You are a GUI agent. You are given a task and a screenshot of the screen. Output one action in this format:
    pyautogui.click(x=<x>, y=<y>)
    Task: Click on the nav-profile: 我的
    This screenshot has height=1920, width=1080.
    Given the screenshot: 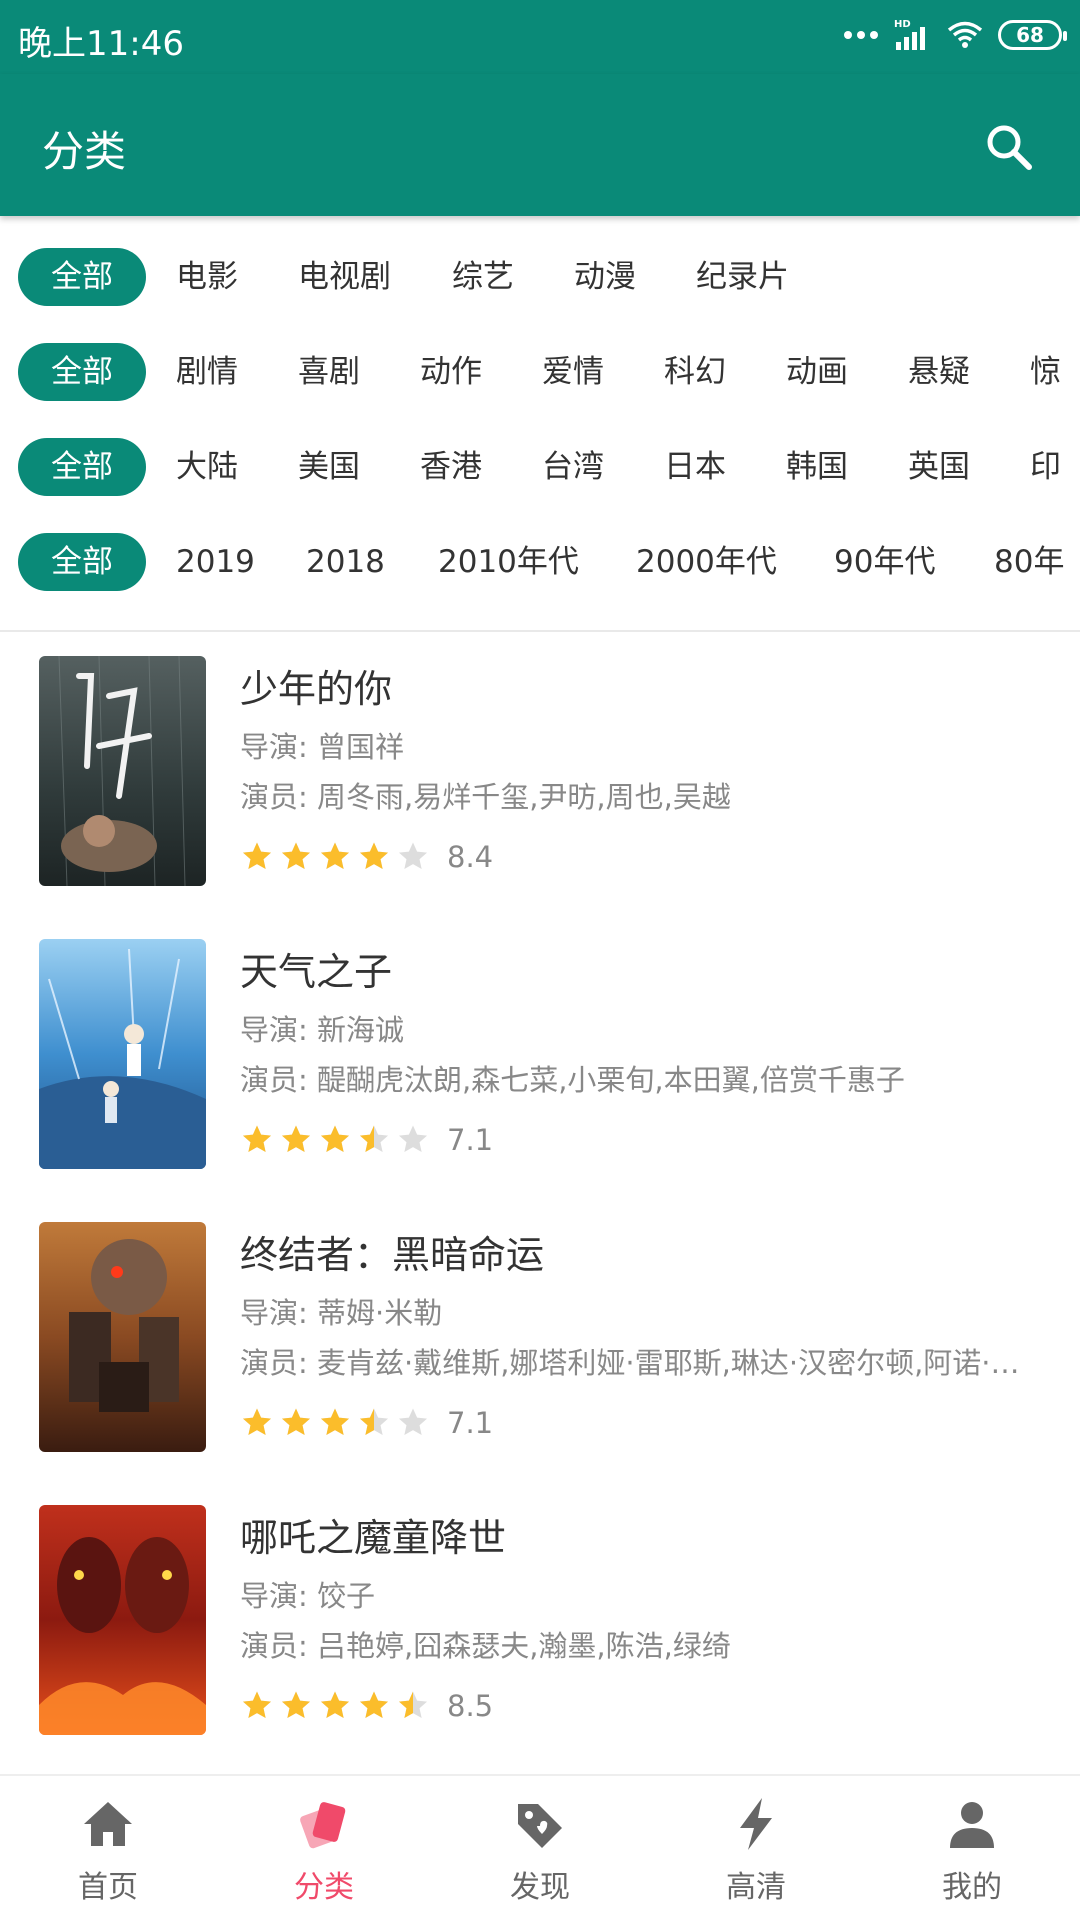 What is the action you would take?
    pyautogui.click(x=972, y=1848)
    